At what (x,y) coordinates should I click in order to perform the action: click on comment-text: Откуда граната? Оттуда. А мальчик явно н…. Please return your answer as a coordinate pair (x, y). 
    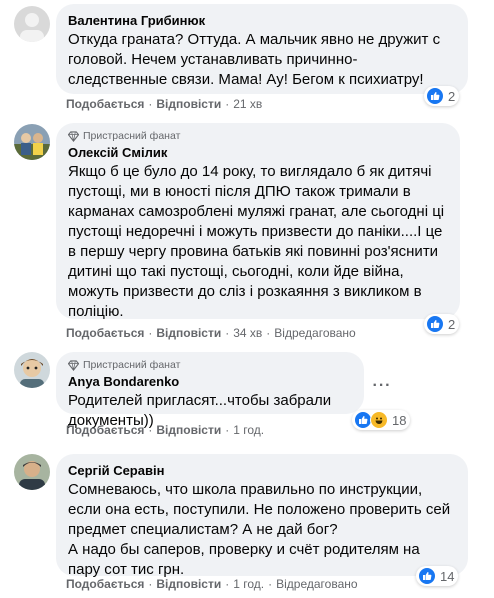
    Looking at the image, I should click on (254, 59).